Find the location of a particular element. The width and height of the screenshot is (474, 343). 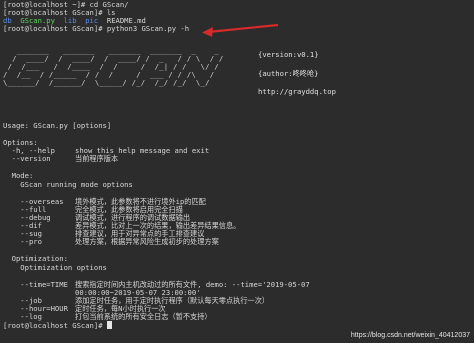

command-text: python3 GScan.py -h is located at coordinates (148, 28).